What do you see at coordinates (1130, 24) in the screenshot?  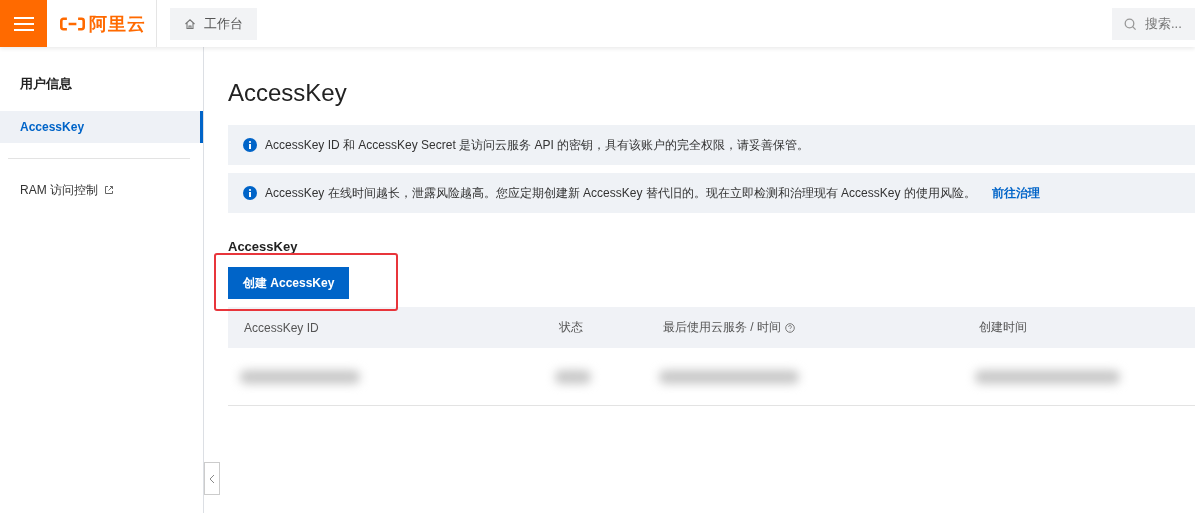 I see `search-icon` at bounding box center [1130, 24].